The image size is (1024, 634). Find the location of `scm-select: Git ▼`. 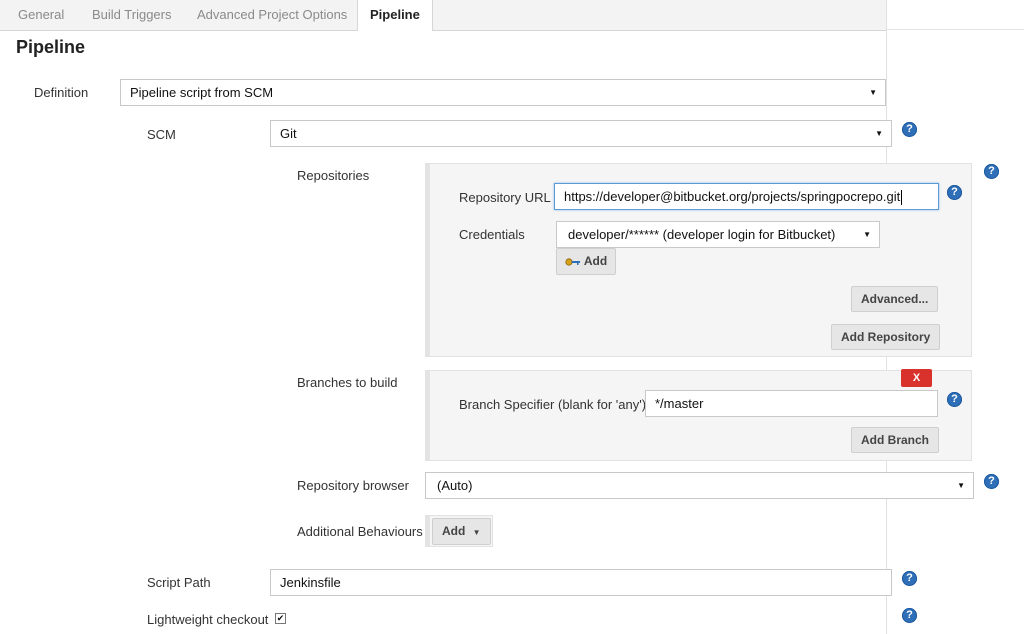

scm-select: Git ▼ is located at coordinates (581, 133).